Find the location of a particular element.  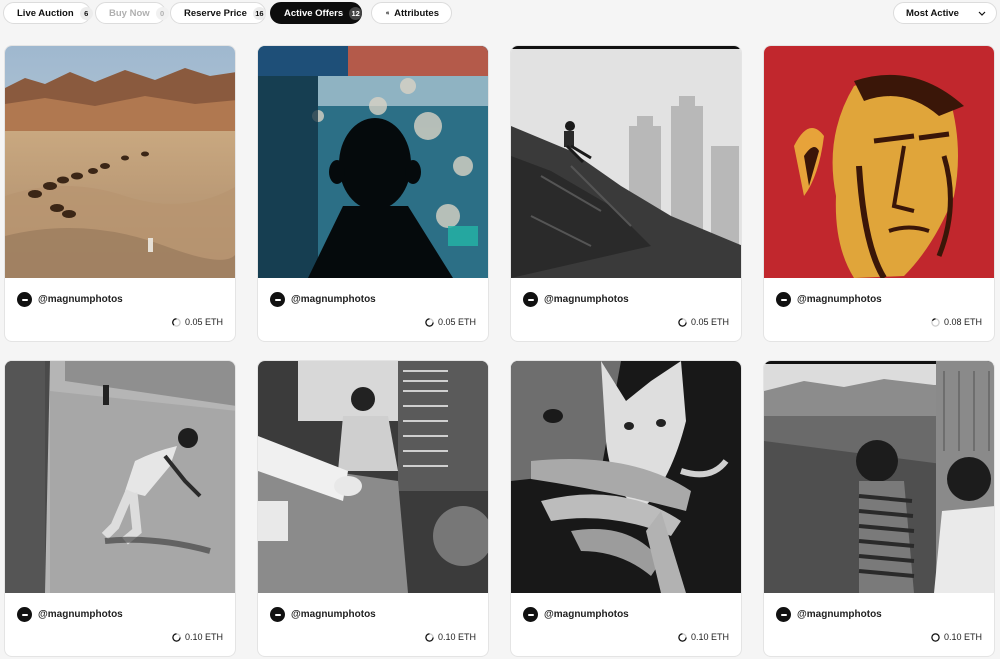

filter-count: 12 is located at coordinates (356, 13).